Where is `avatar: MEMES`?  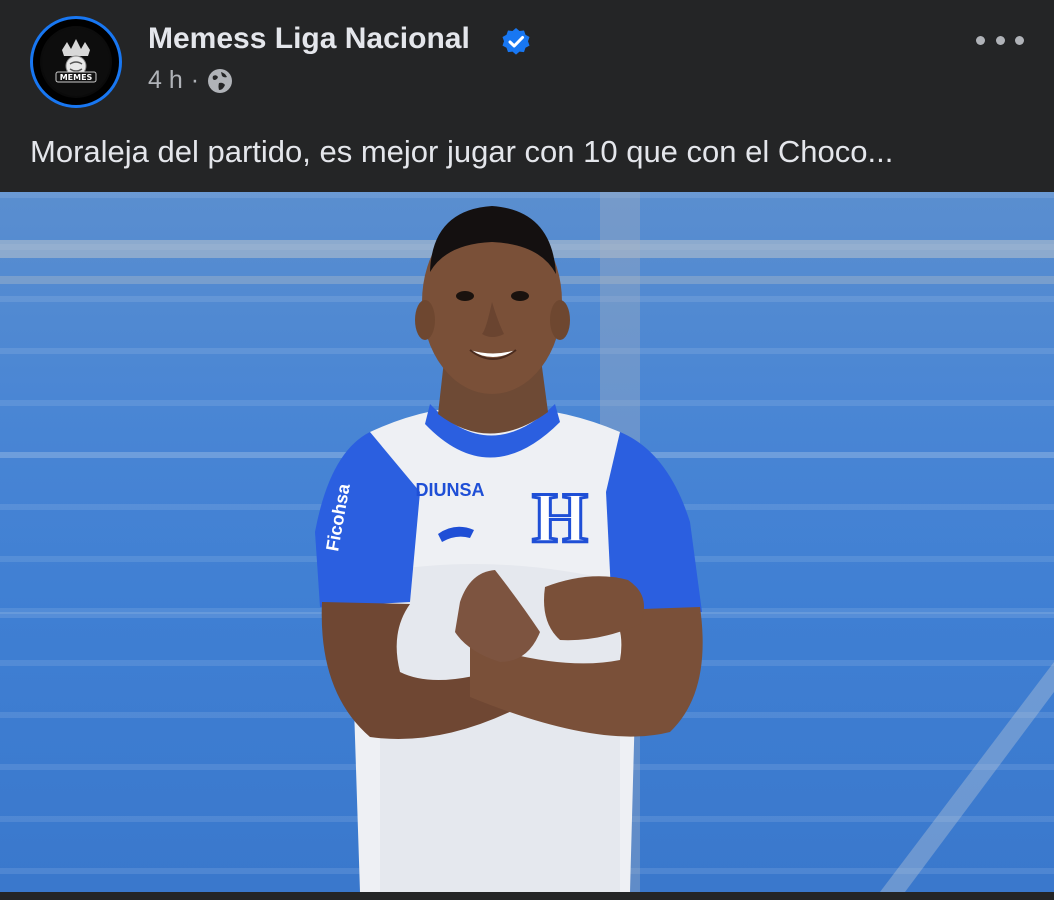
avatar: MEMES is located at coordinates (76, 62).